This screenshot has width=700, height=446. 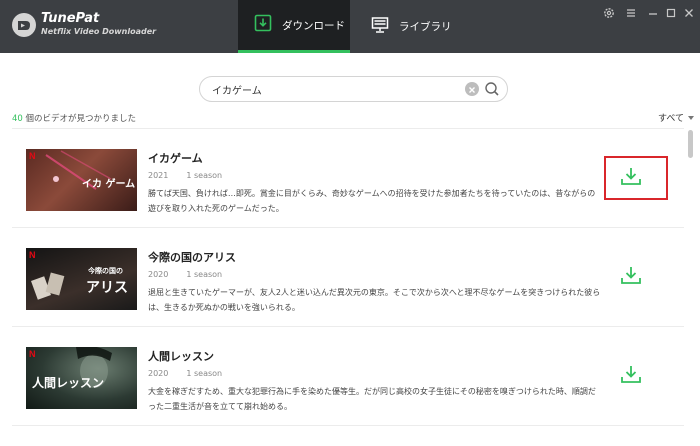 What do you see at coordinates (158, 175) in the screenshot?
I see `video-year: 2021` at bounding box center [158, 175].